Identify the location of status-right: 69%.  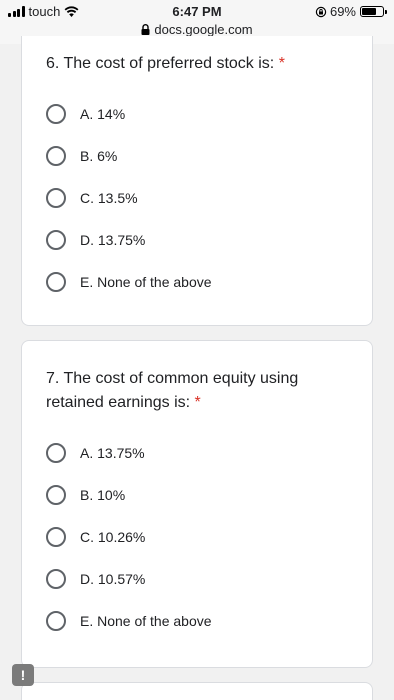
(351, 11).